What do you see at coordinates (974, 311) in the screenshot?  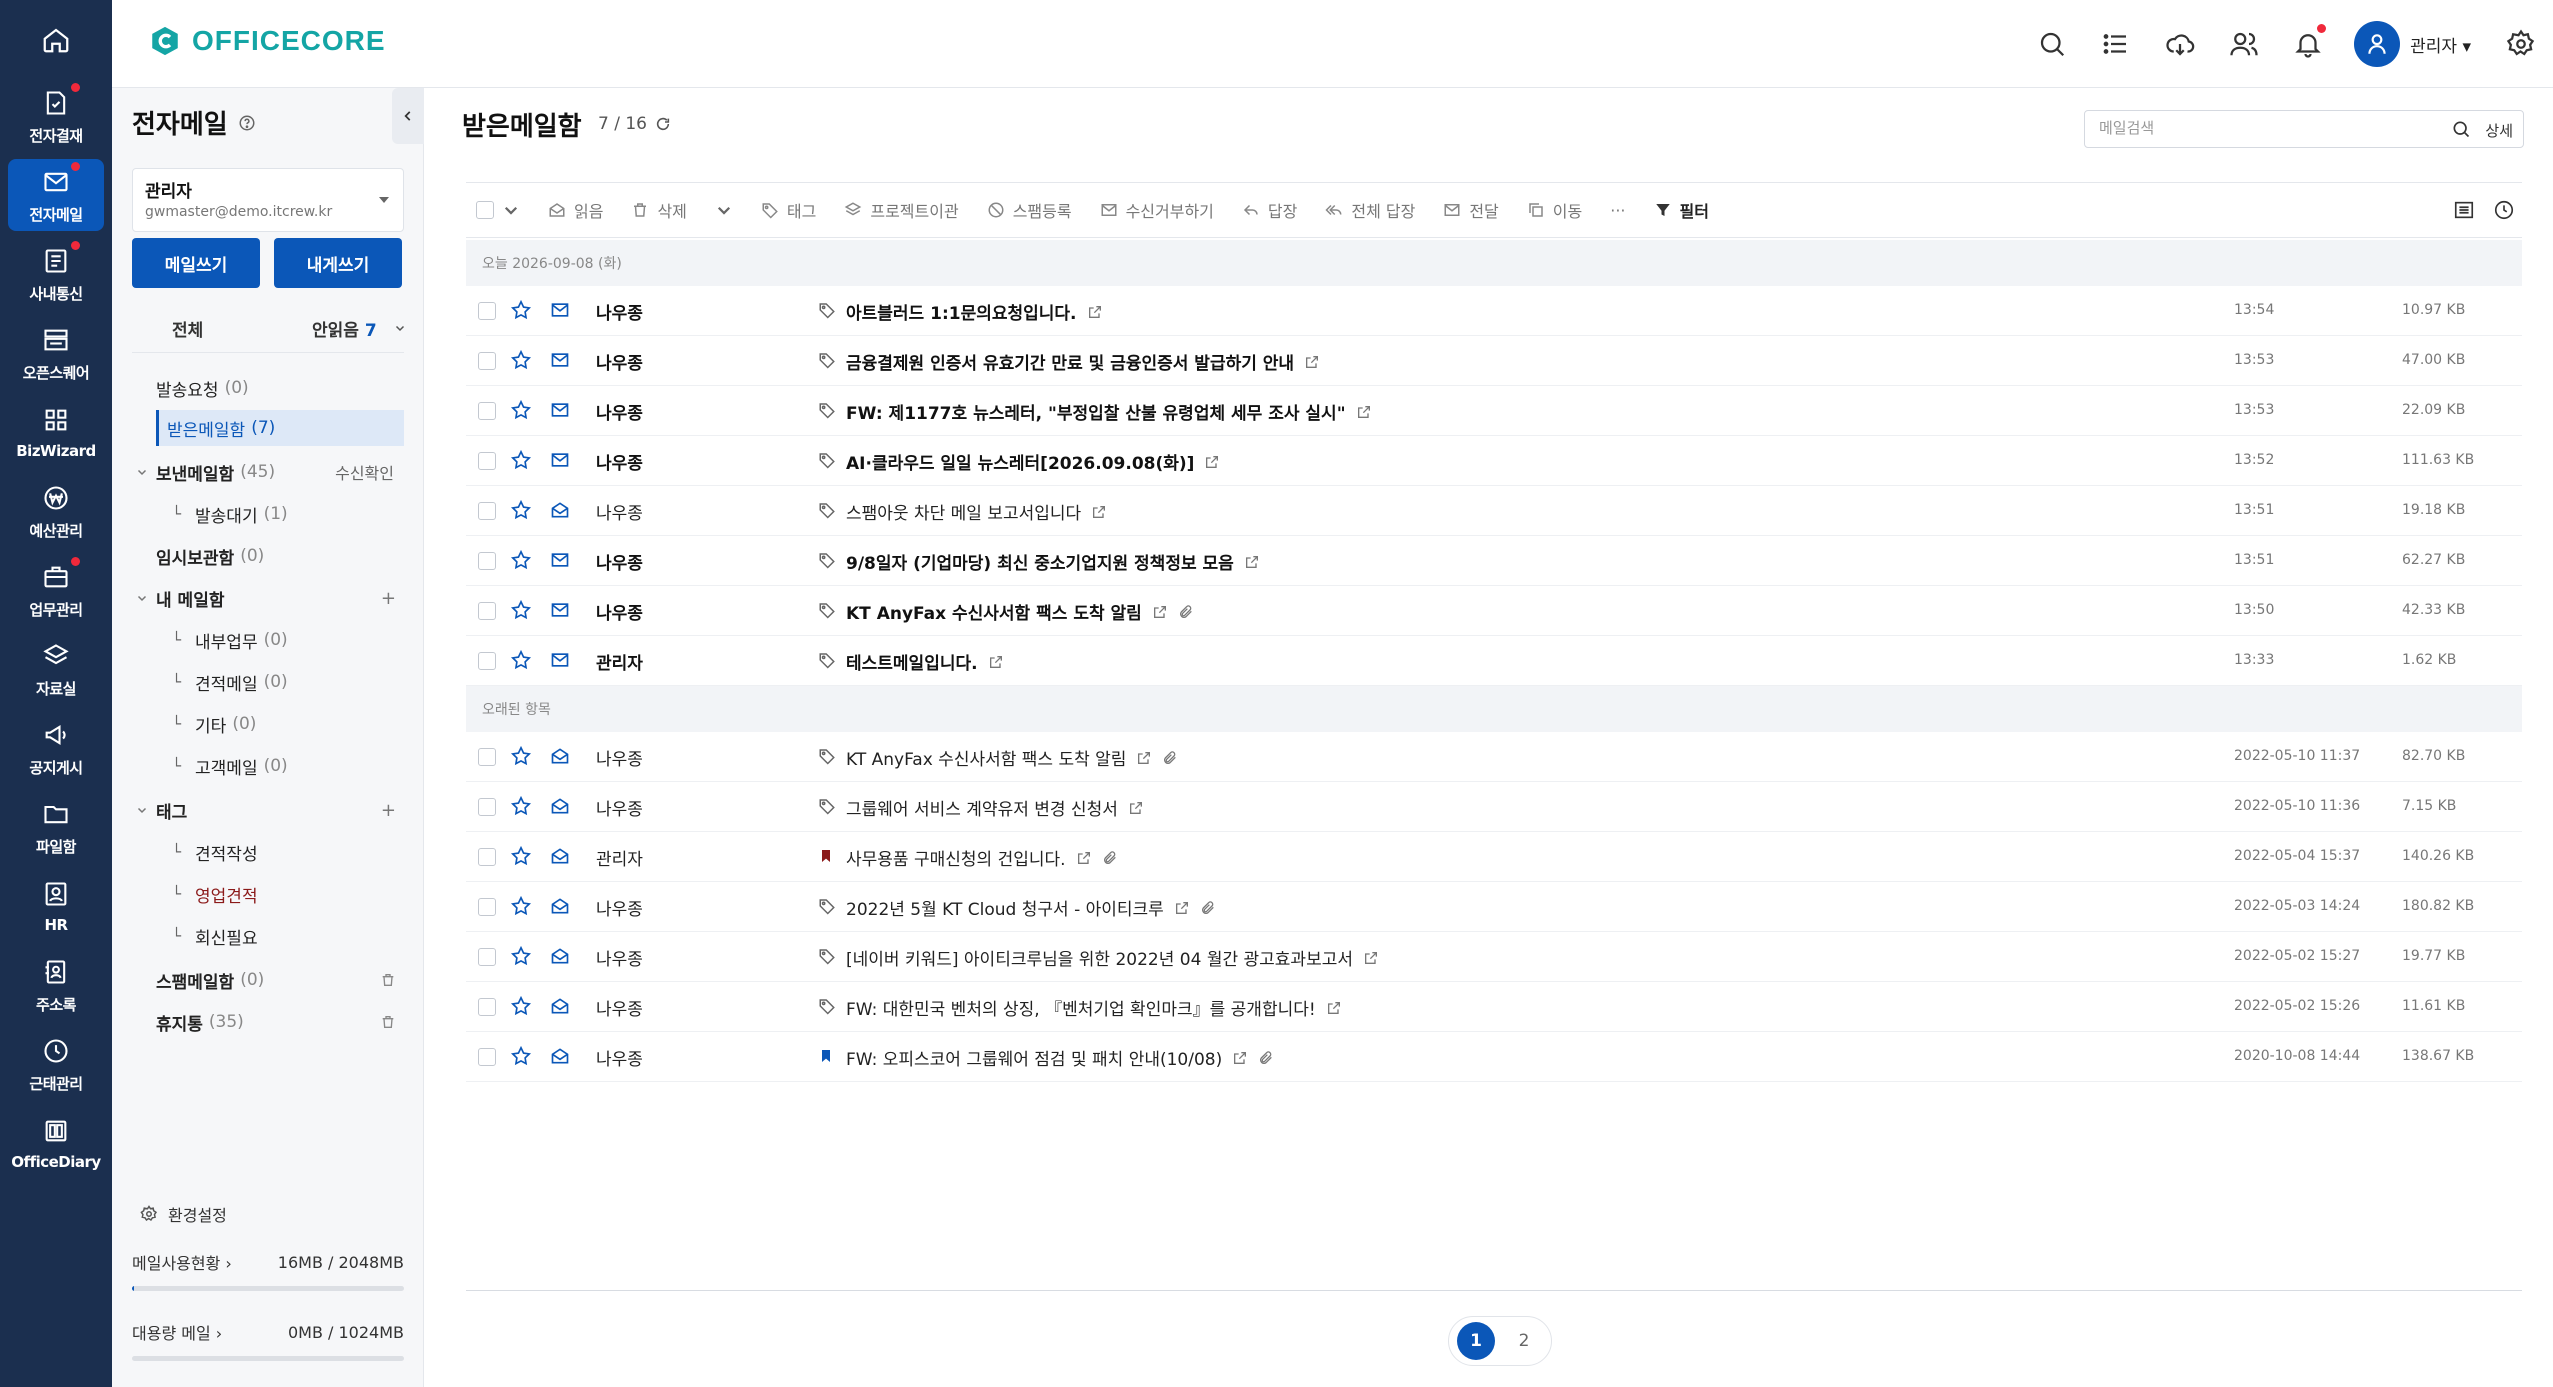 I see `mail-subject: 아트블러드 1:1문의요청입니다.` at bounding box center [974, 311].